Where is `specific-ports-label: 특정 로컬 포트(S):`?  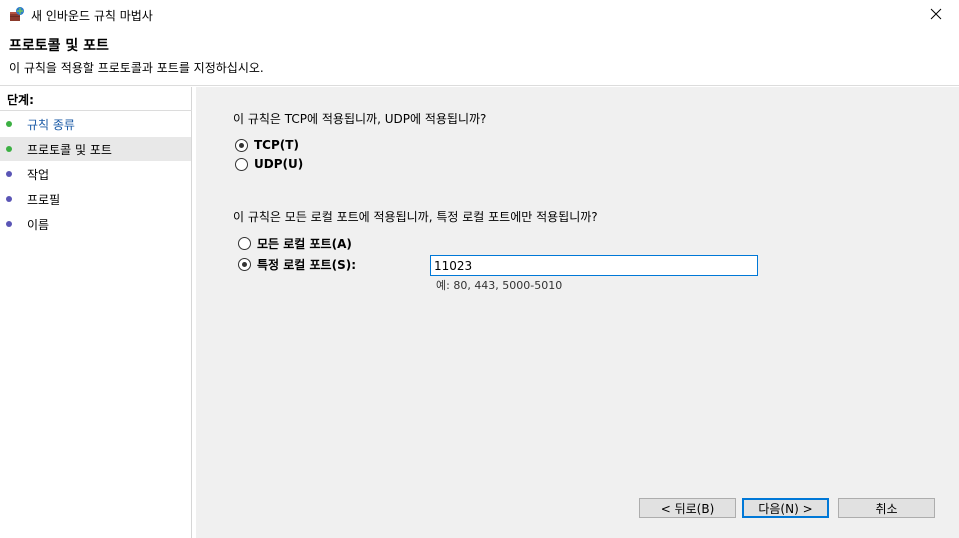 specific-ports-label: 특정 로컬 포트(S): is located at coordinates (306, 264).